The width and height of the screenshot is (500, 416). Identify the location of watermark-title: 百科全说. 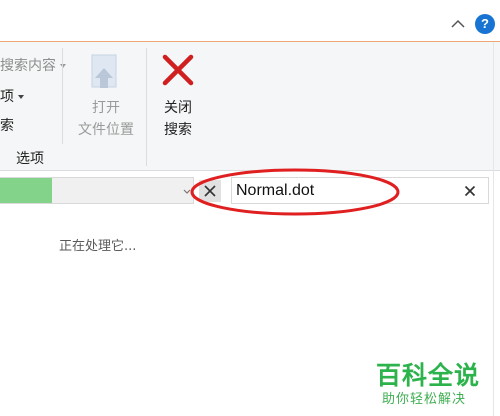
(428, 375).